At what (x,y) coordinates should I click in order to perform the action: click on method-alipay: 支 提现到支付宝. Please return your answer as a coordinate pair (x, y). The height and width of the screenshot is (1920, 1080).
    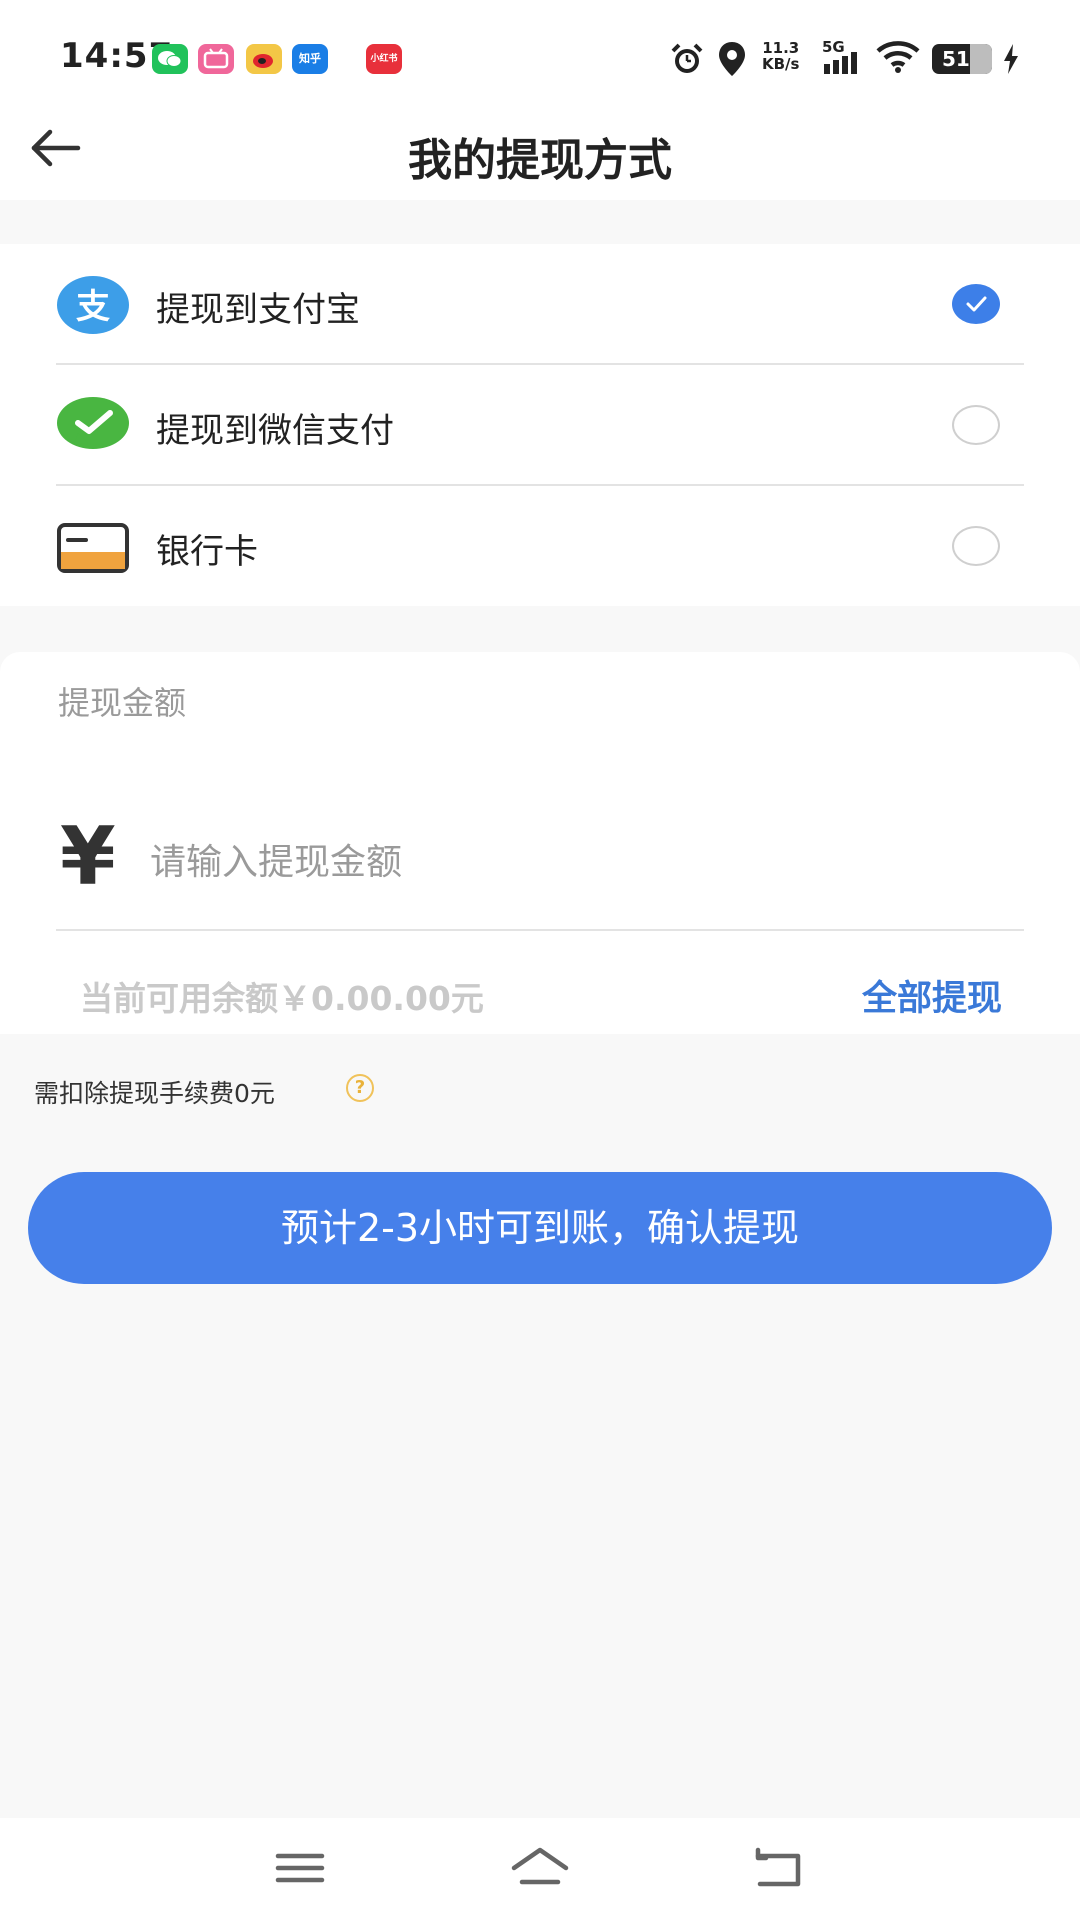
    Looking at the image, I should click on (540, 304).